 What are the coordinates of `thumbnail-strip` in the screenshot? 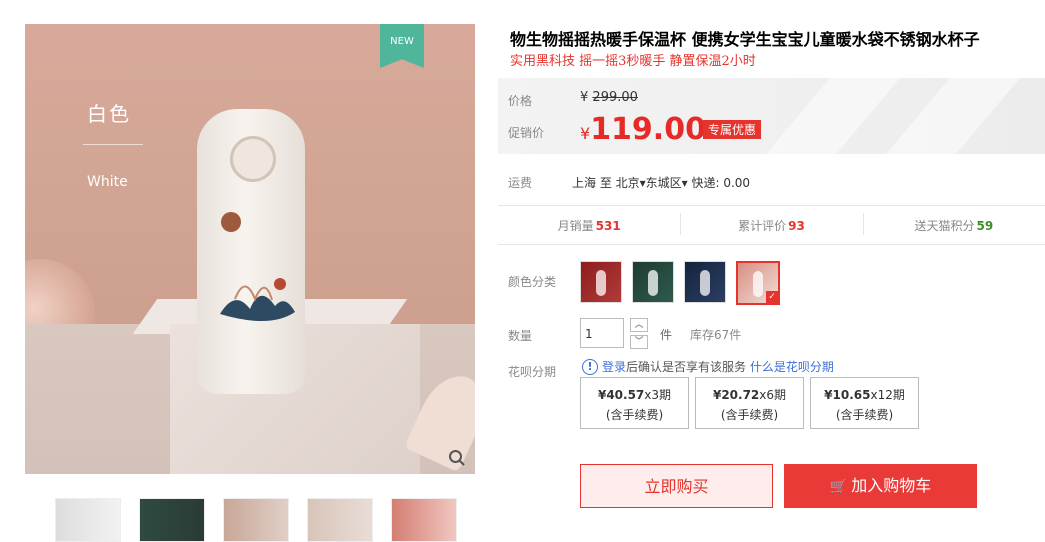 It's located at (256, 520).